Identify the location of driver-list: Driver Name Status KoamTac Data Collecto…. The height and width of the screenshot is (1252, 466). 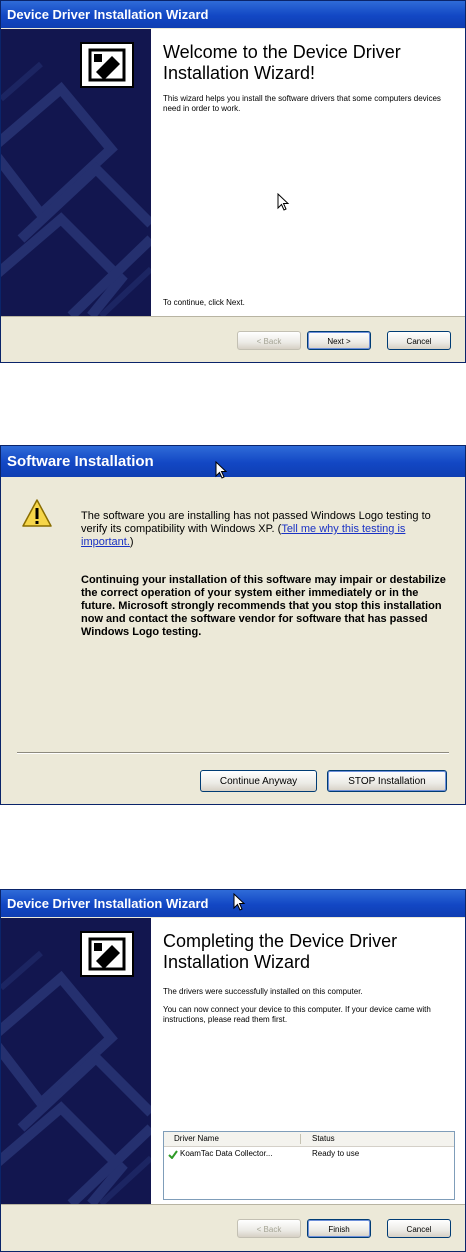
(309, 1165).